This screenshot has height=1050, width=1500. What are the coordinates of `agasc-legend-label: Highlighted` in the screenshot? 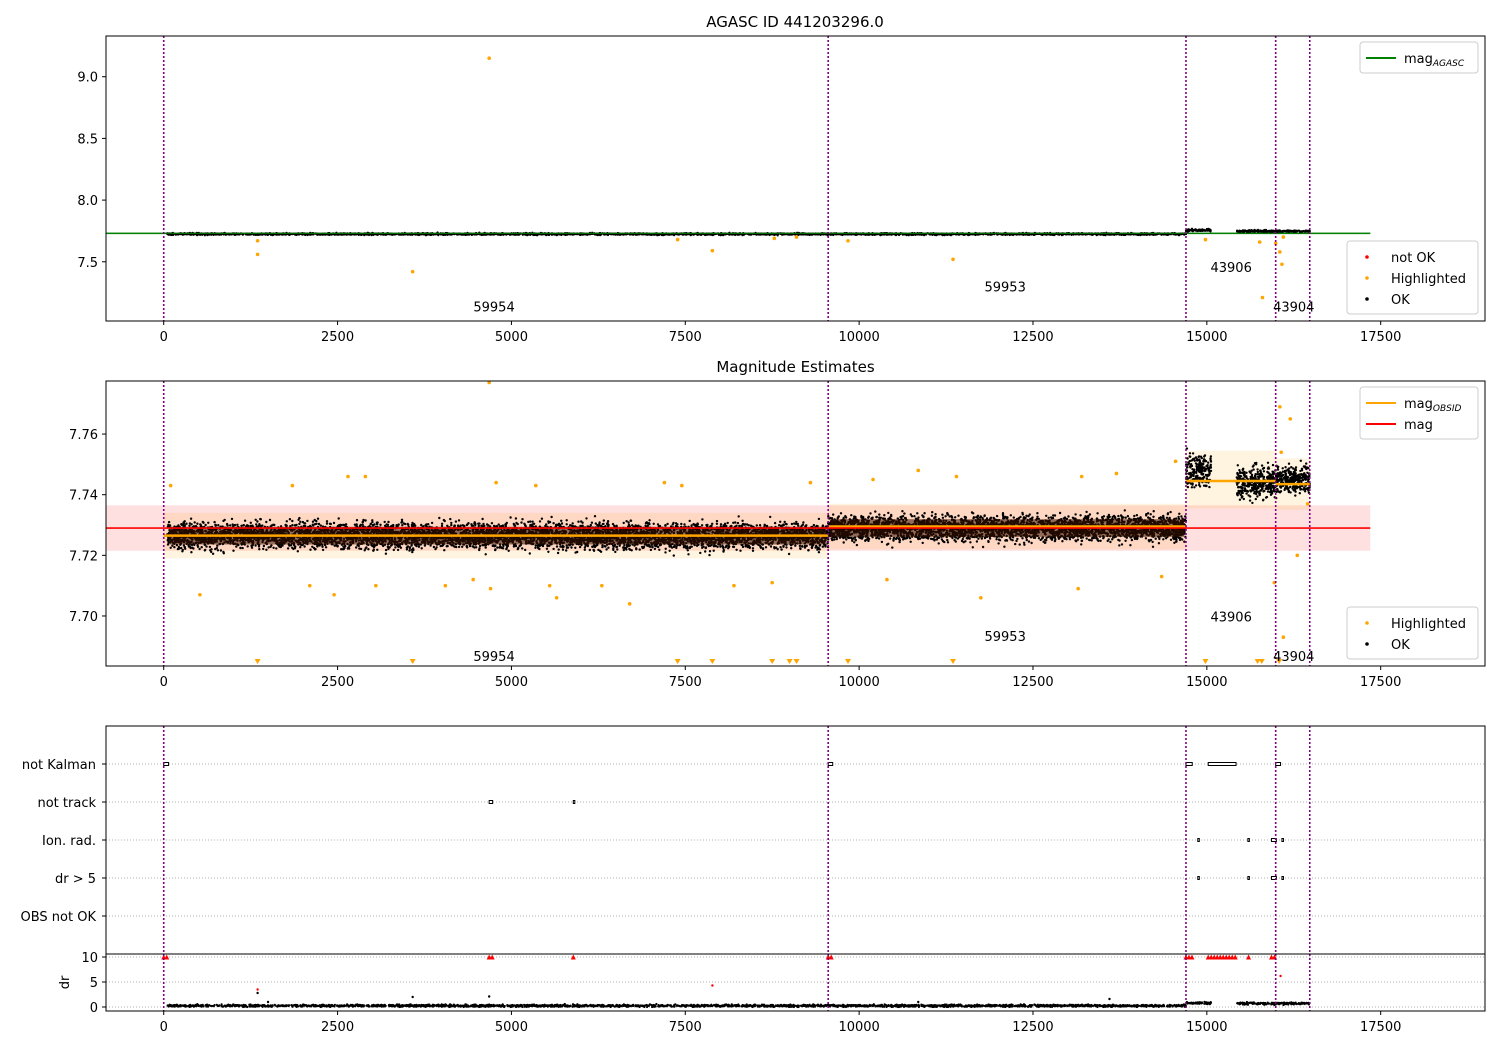 It's located at (1428, 279).